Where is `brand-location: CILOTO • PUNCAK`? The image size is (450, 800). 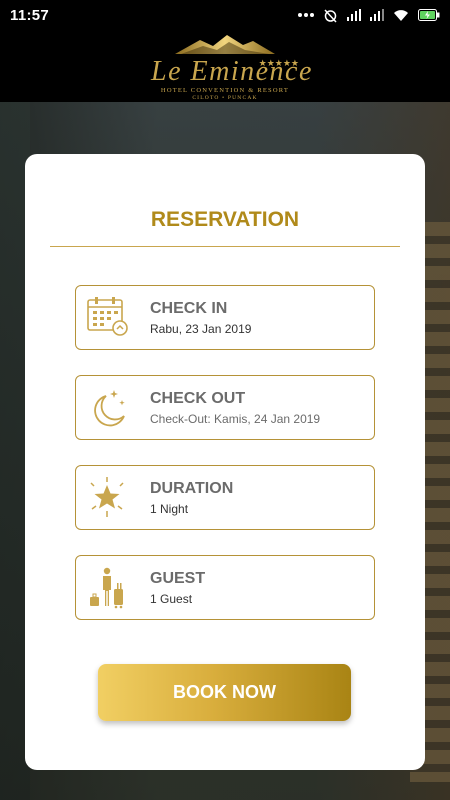
brand-location: CILOTO • PUNCAK is located at coordinates (225, 98).